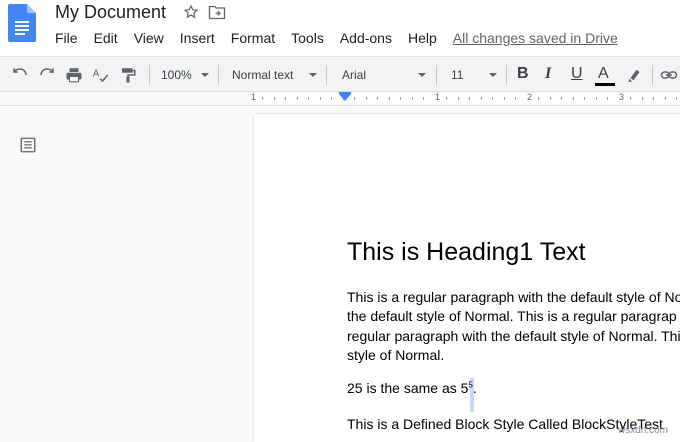 This screenshot has height=442, width=680. Describe the element at coordinates (466, 252) in the screenshot. I see `heading-1-text: This is Heading1 Text` at that location.